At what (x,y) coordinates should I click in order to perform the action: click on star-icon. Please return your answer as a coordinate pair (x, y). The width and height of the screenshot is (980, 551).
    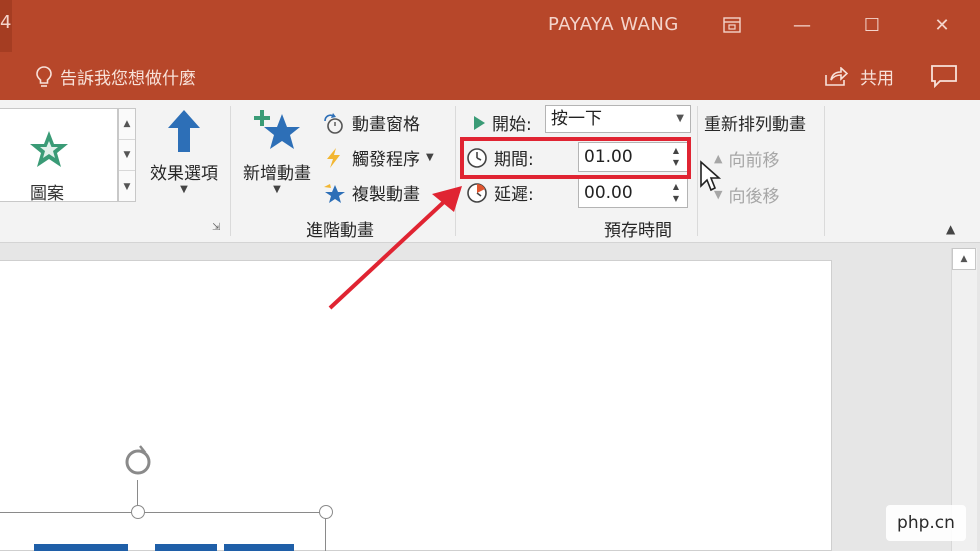
    Looking at the image, I should click on (49, 149).